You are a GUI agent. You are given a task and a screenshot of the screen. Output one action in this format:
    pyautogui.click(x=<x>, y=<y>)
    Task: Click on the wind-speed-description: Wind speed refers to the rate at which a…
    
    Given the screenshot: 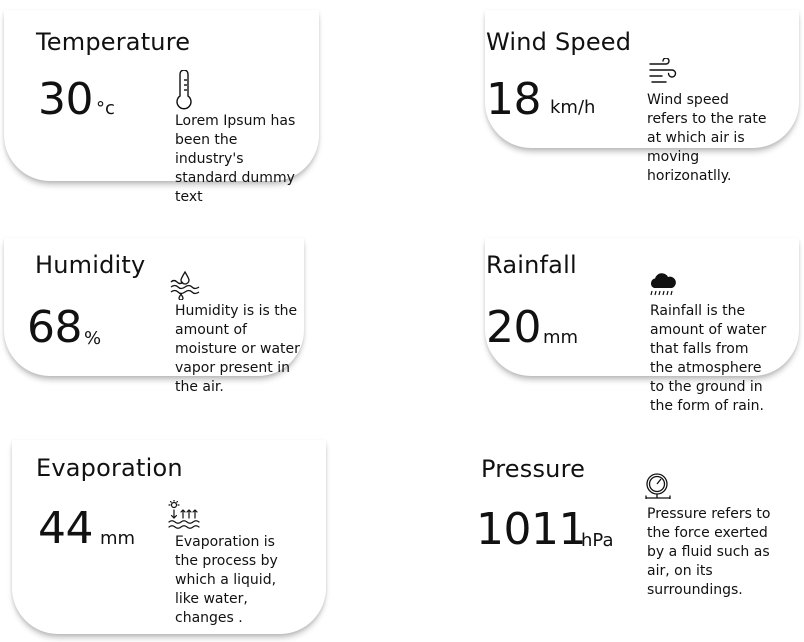 What is the action you would take?
    pyautogui.click(x=707, y=138)
    